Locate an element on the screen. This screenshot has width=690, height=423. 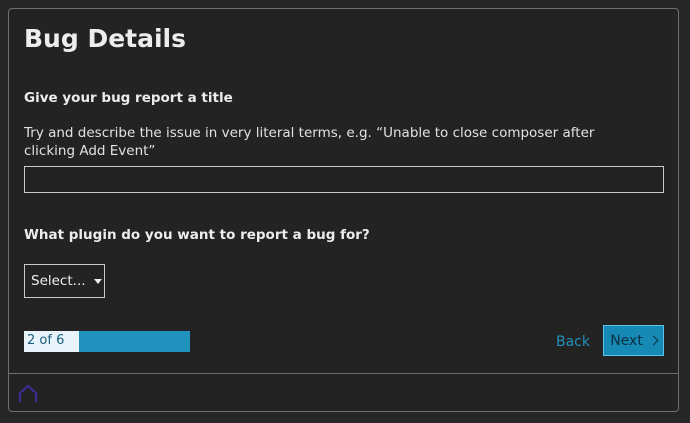
caret-down-icon is located at coordinates (97, 281).